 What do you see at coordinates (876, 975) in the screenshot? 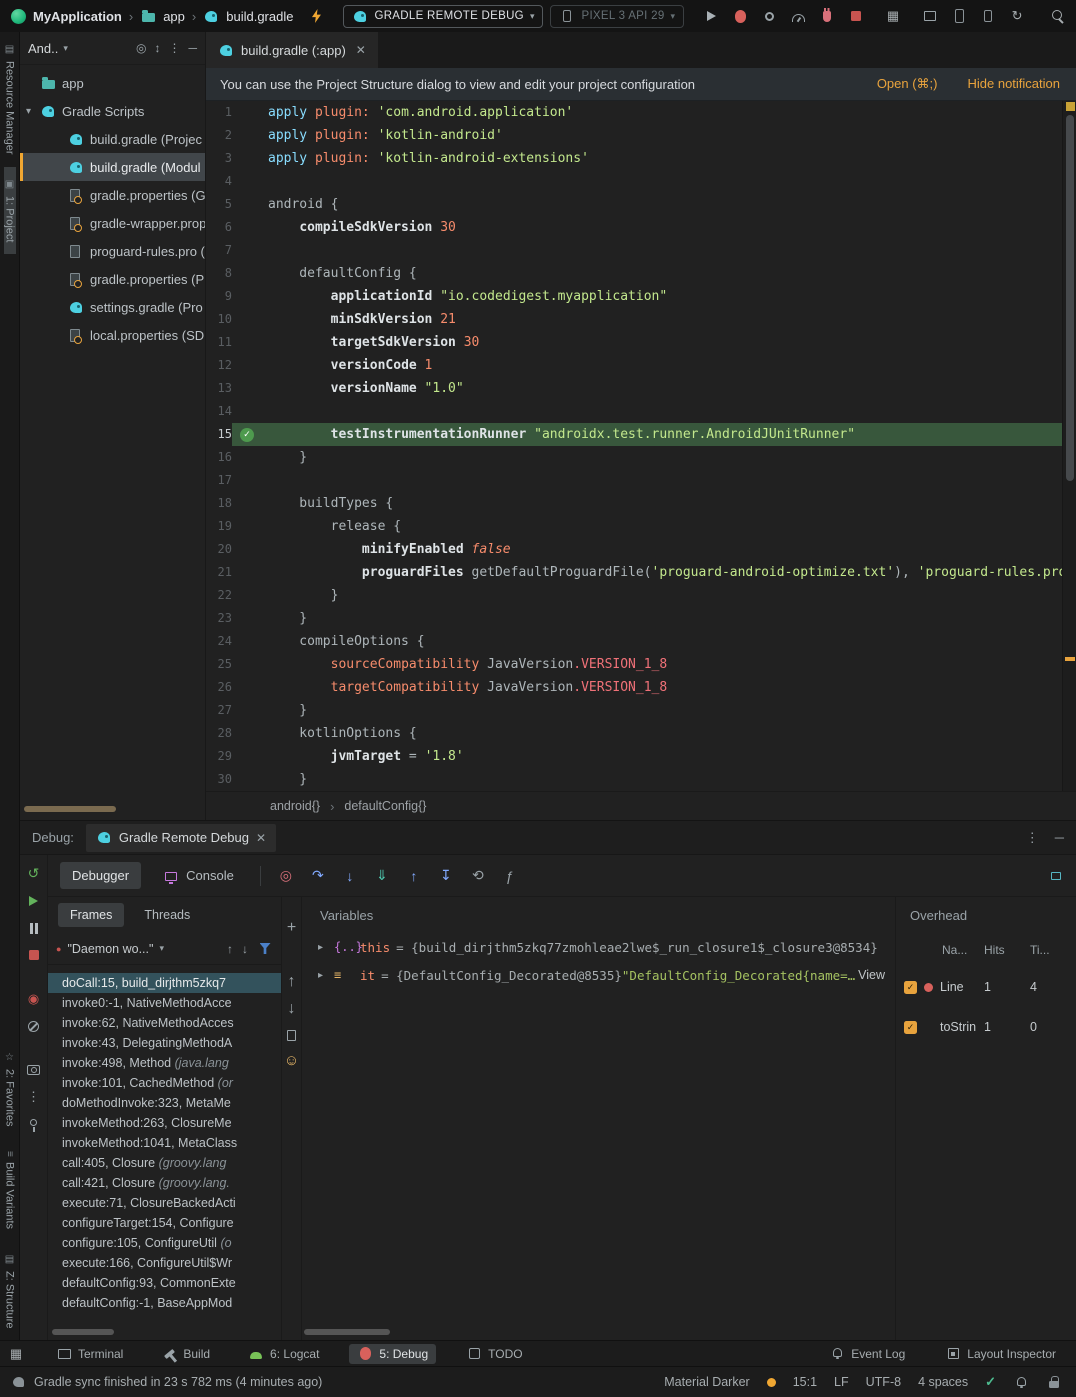
I see `view-link: View` at bounding box center [876, 975].